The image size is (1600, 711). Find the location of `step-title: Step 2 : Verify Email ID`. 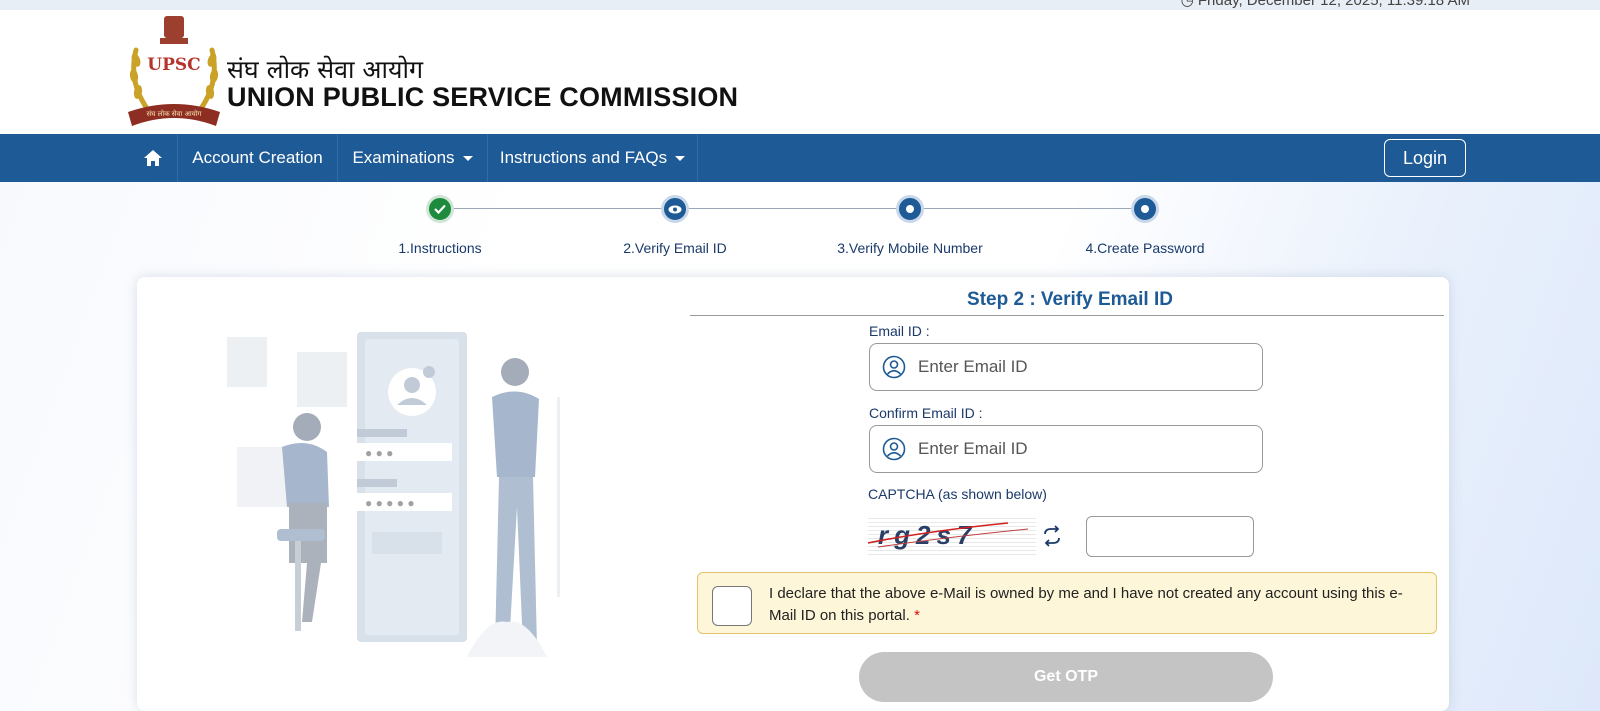

step-title: Step 2 : Verify Email ID is located at coordinates (1070, 299).